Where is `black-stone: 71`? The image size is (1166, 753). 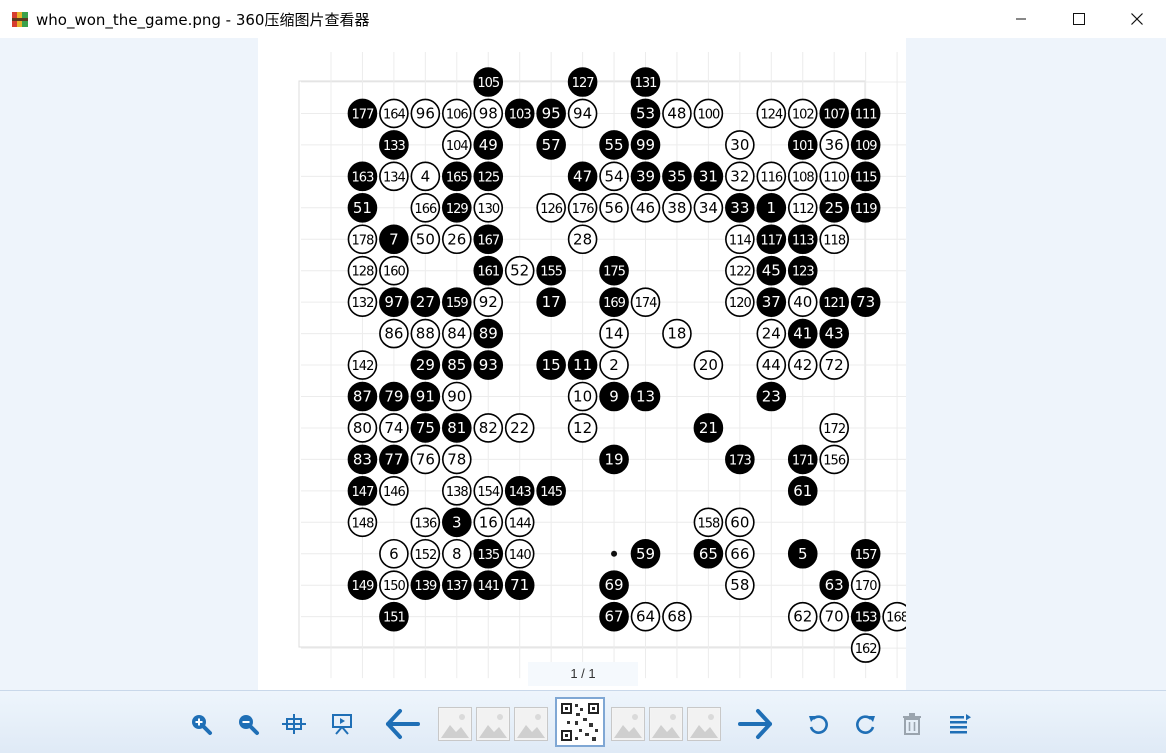
black-stone: 71 is located at coordinates (519, 585).